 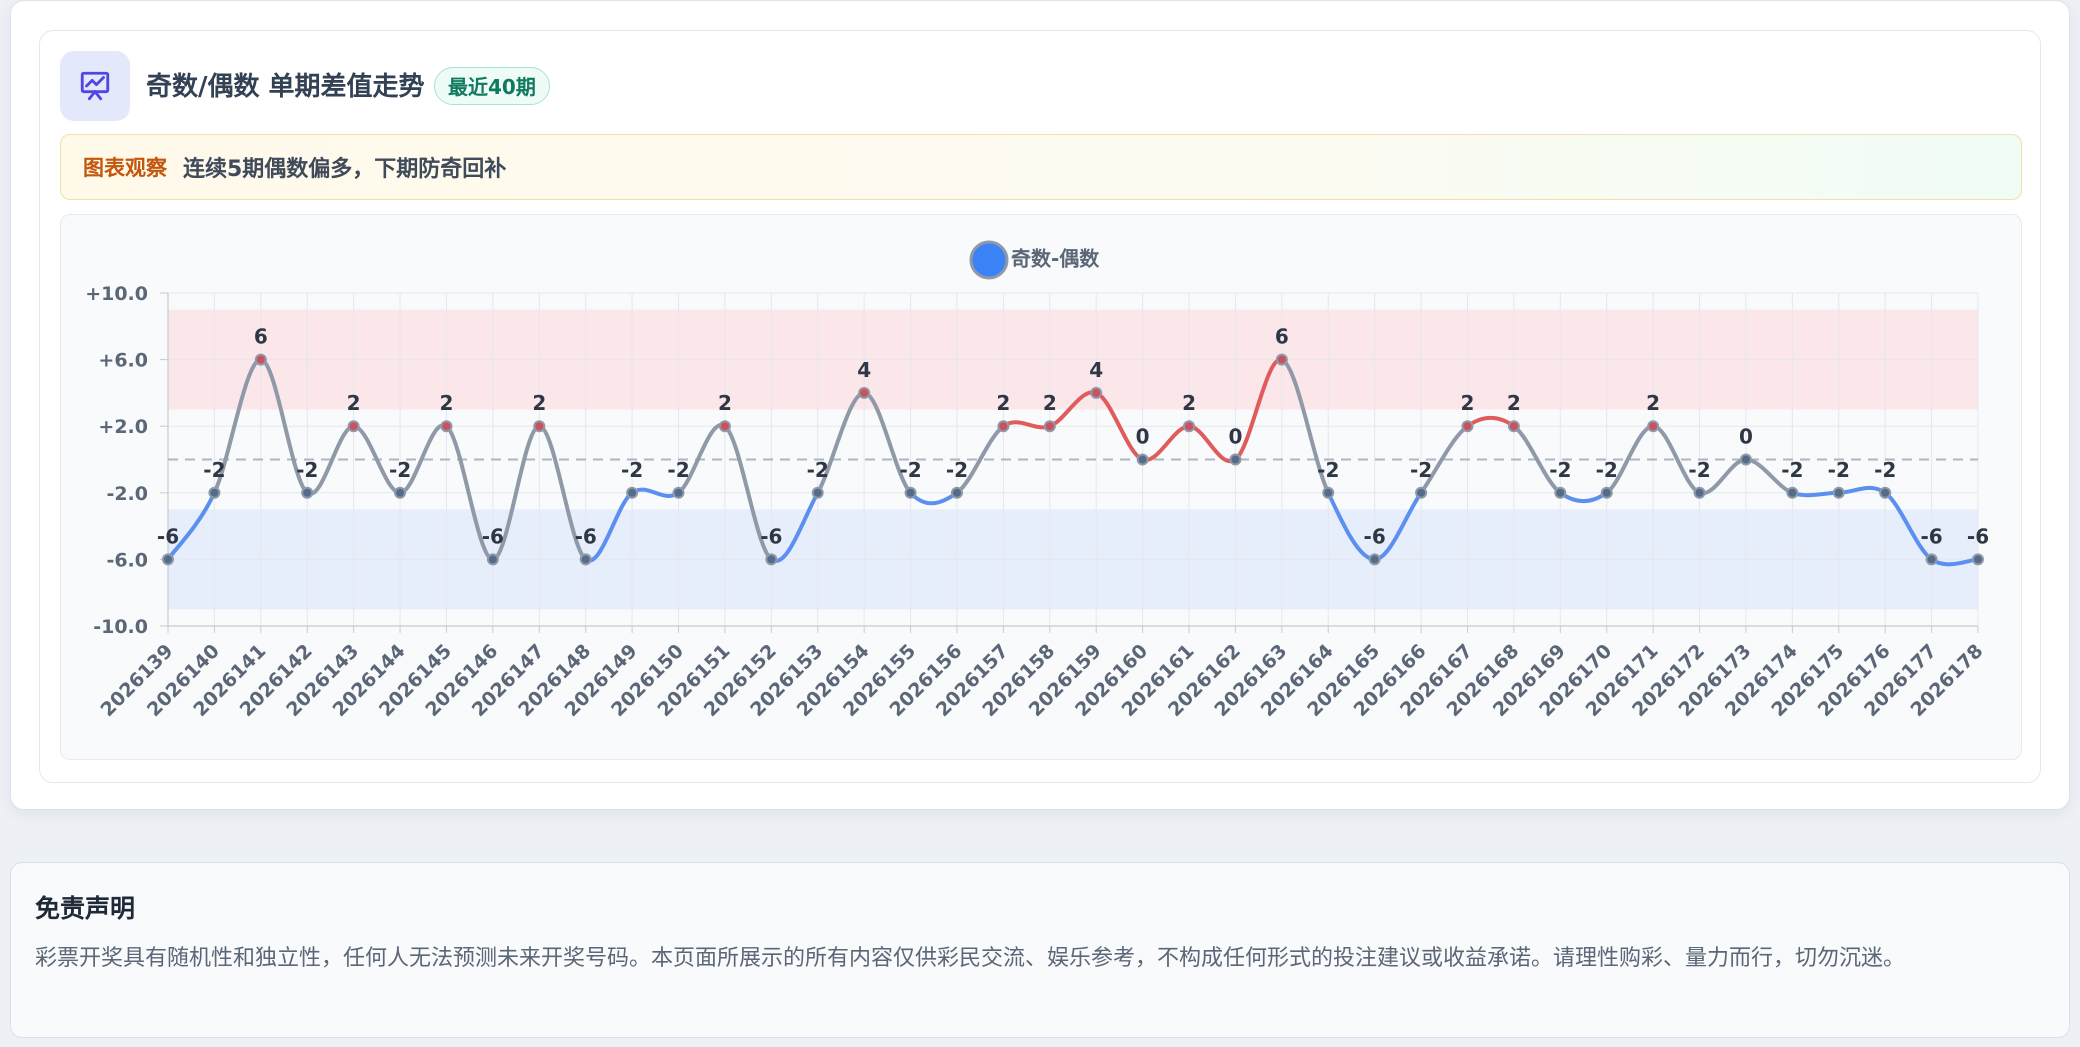 I want to click on y-tick-label: +6.0, so click(x=123, y=361).